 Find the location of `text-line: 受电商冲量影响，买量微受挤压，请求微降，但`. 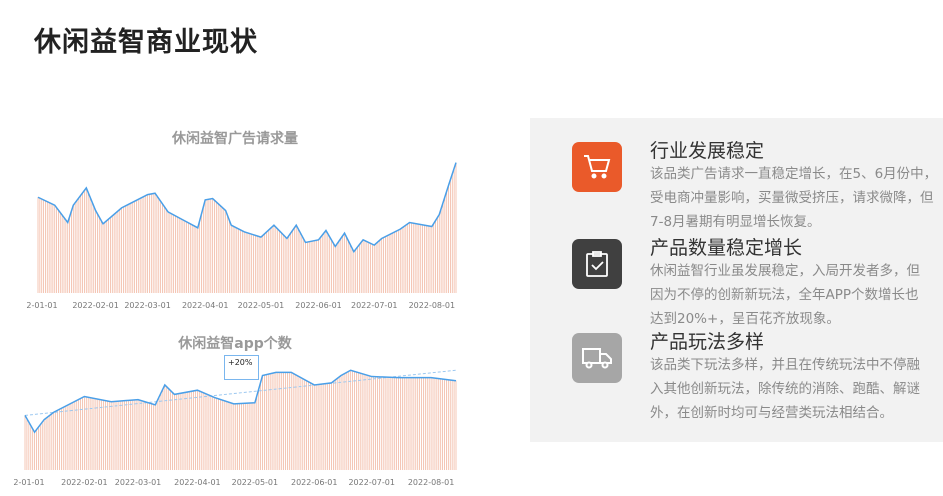

text-line: 受电商冲量影响，买量微受挤压，请求微降，但 is located at coordinates (796, 198).